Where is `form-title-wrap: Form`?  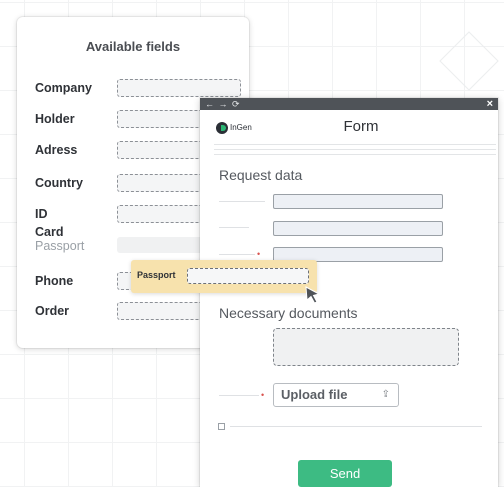 form-title-wrap: Form is located at coordinates (349, 126).